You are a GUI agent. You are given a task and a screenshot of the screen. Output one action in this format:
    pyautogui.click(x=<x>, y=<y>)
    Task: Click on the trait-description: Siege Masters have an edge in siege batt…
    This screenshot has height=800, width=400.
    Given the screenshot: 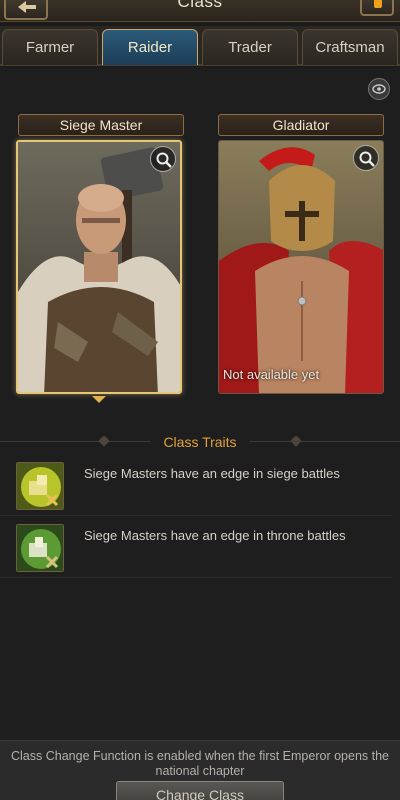 What is the action you would take?
    pyautogui.click(x=212, y=473)
    